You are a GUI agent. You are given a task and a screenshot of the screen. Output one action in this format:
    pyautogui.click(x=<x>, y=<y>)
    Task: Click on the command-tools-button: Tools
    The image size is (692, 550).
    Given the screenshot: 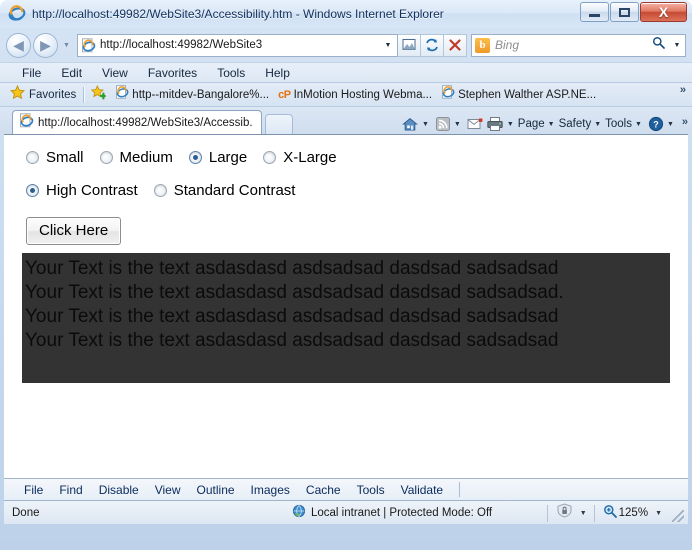 What is the action you would take?
    pyautogui.click(x=618, y=124)
    